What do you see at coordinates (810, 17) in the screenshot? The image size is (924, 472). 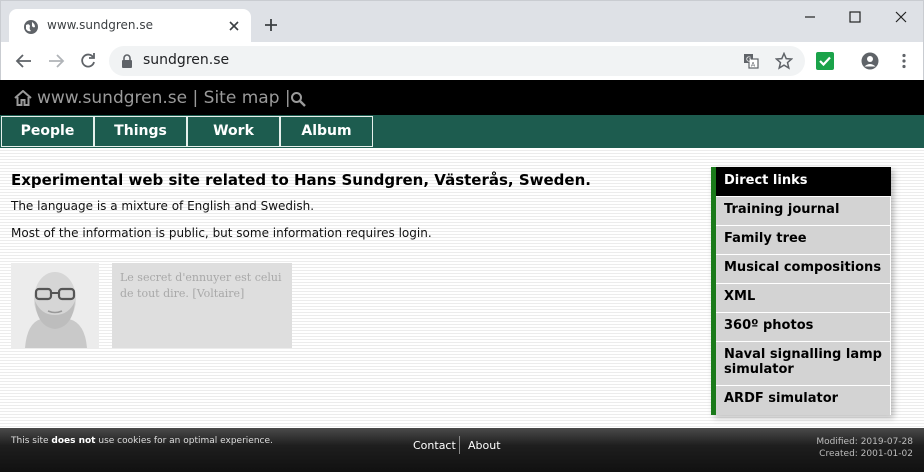 I see `minimize-icon` at bounding box center [810, 17].